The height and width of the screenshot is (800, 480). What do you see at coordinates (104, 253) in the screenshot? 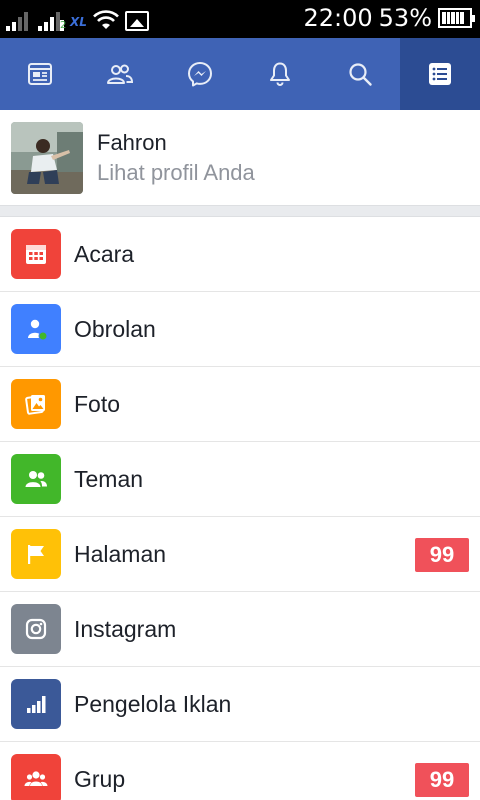
I see `menu-item-label: Acara` at bounding box center [104, 253].